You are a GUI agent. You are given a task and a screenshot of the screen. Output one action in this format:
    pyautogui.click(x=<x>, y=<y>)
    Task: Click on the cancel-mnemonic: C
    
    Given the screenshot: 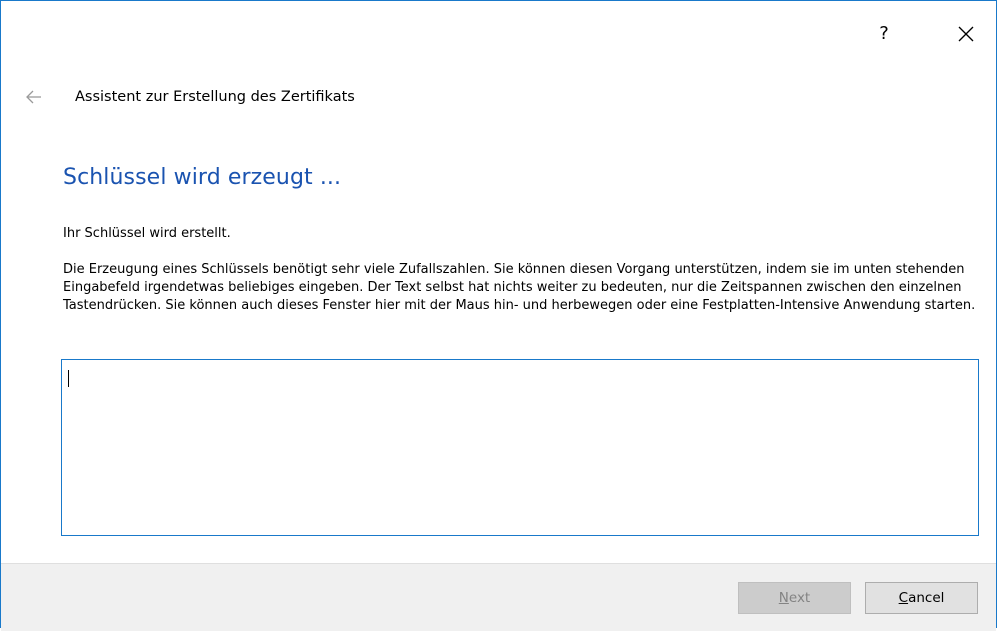 What is the action you would take?
    pyautogui.click(x=903, y=598)
    